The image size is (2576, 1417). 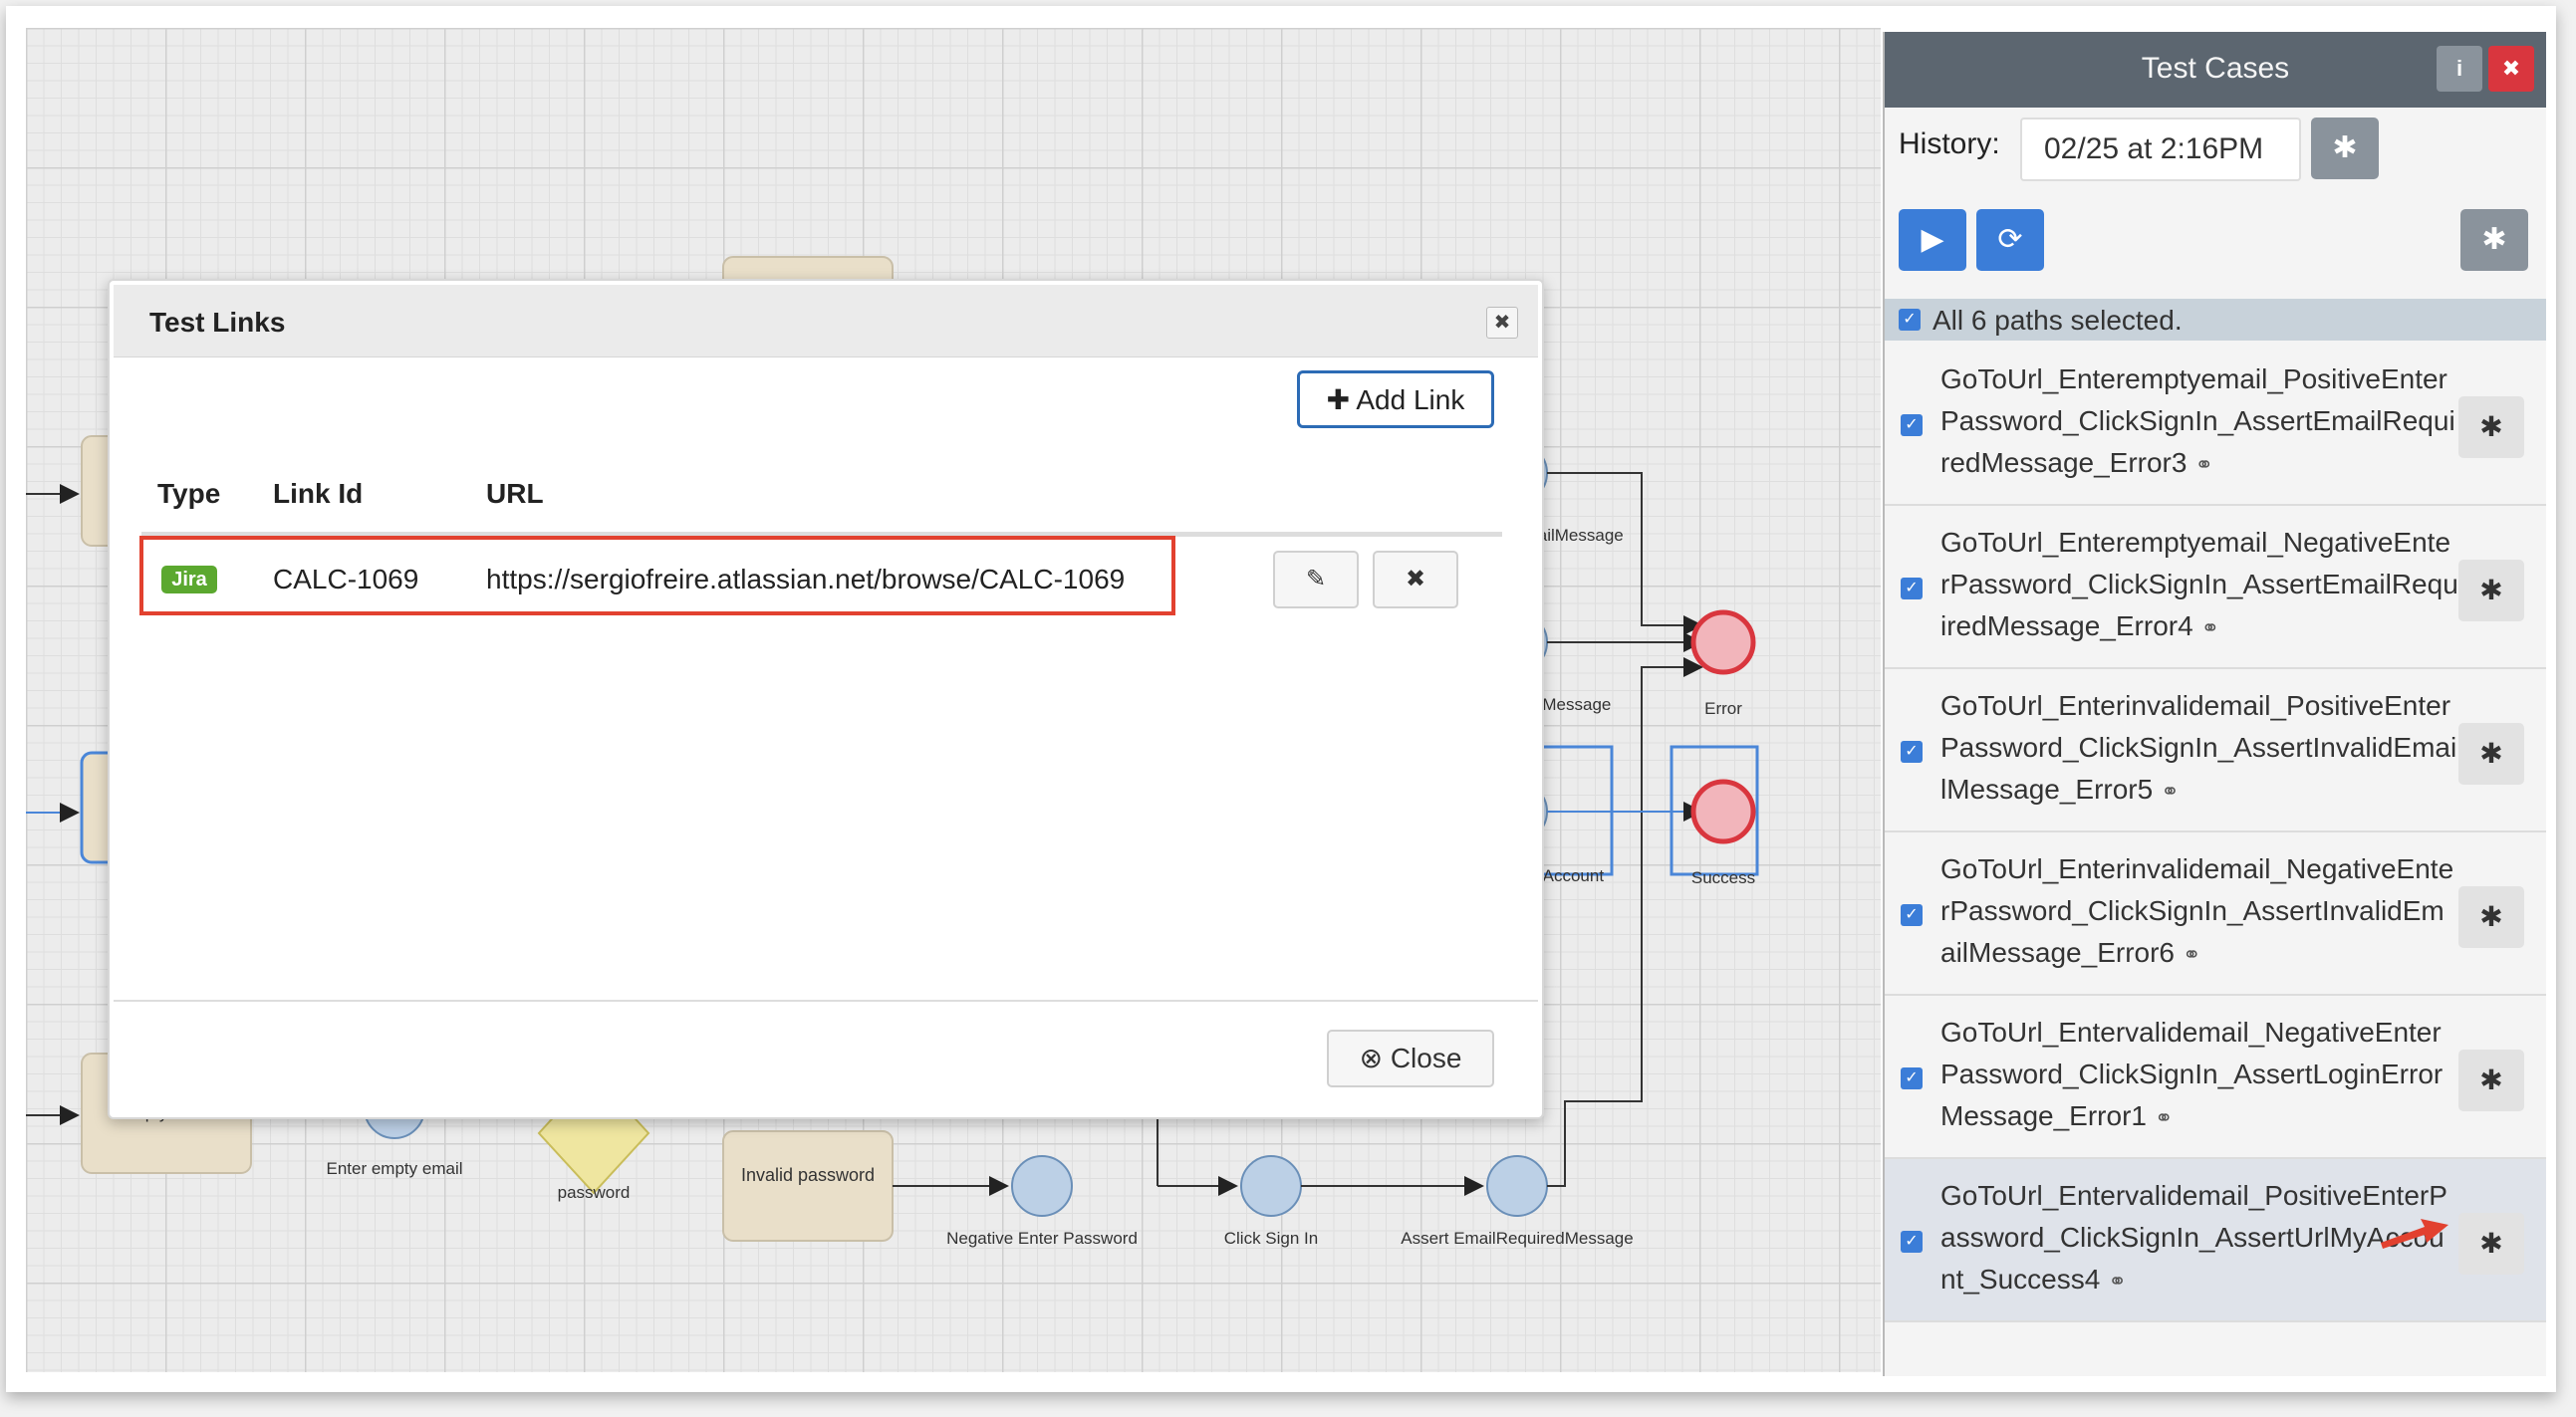 What do you see at coordinates (189, 493) in the screenshot?
I see `column-header-type: Type` at bounding box center [189, 493].